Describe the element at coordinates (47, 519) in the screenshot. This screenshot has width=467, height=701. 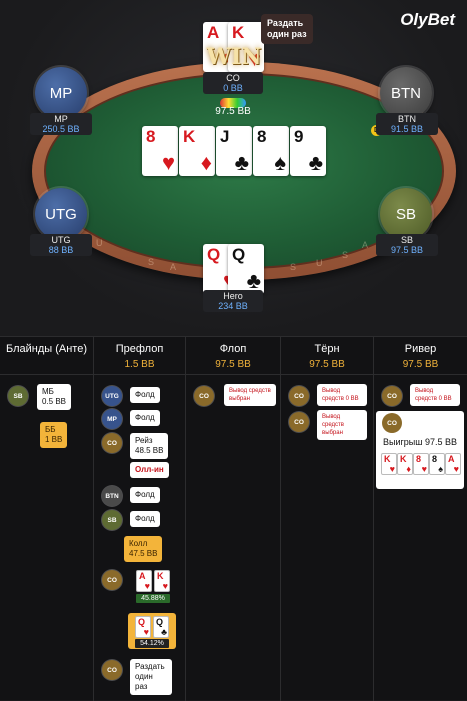
I see `column-blinds: Блайнды (Анте) SB МБ 0.5 BB ББ 1 BB` at that location.